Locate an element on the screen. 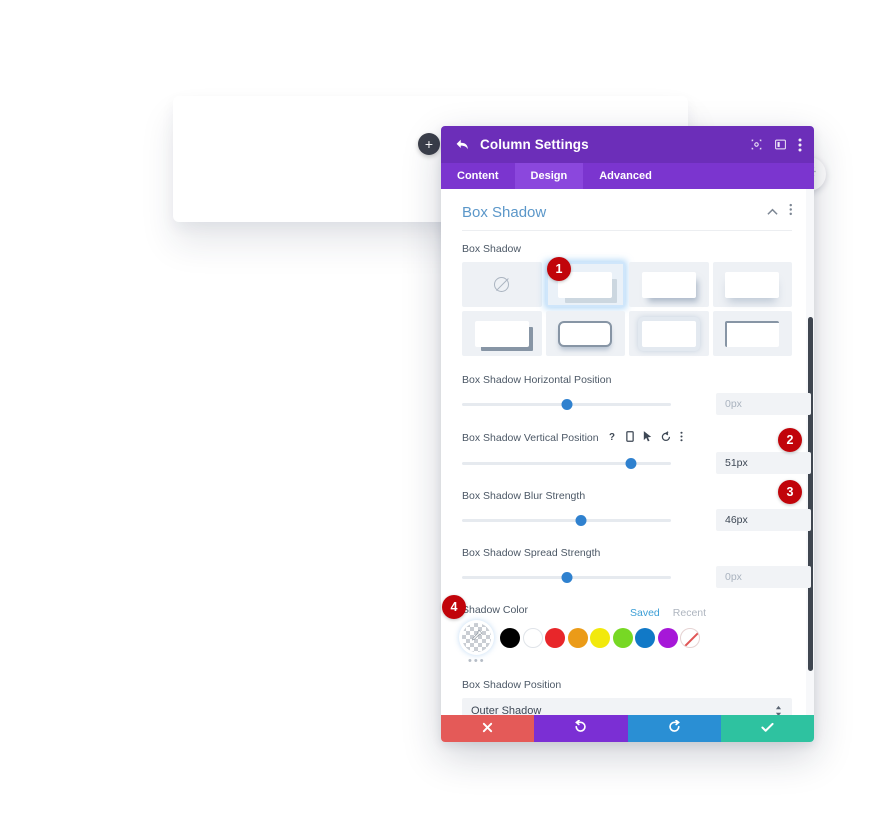  modal-title: Column Settings is located at coordinates (534, 144).